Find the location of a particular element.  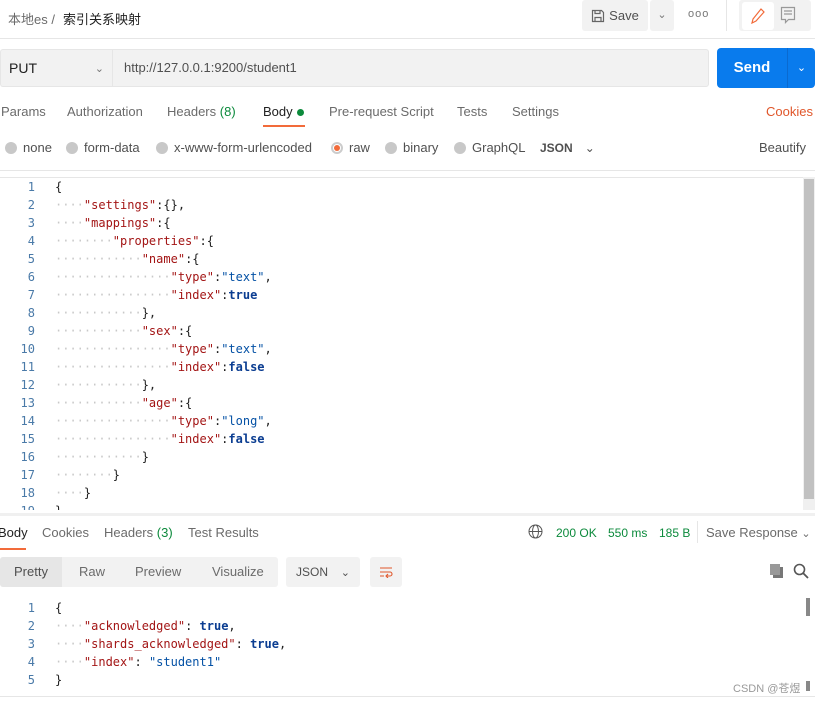

send-label: Send is located at coordinates (752, 67).